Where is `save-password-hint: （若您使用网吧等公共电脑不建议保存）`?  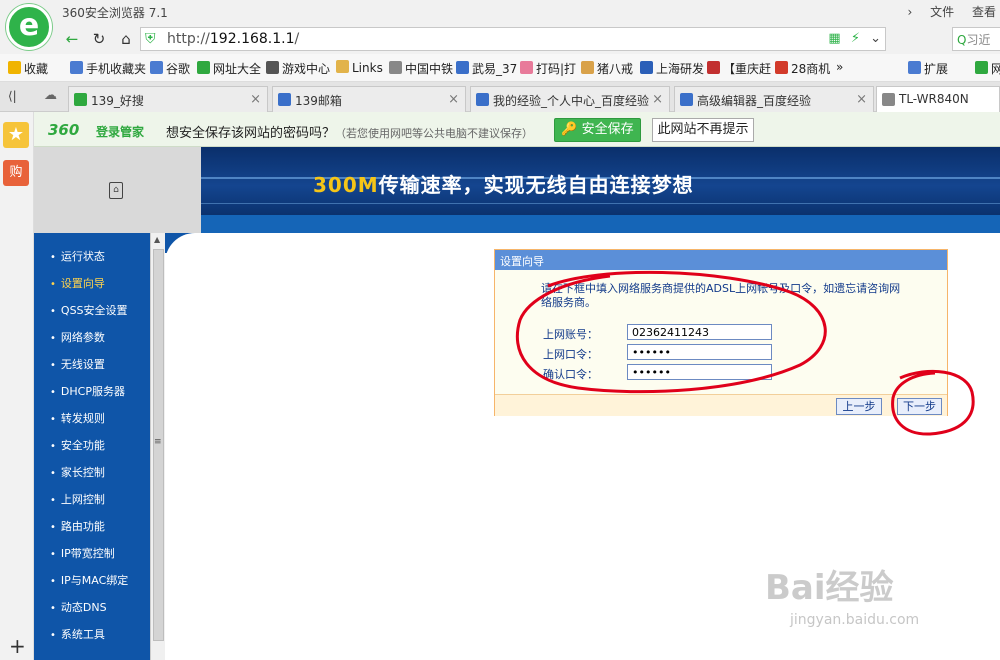
save-password-hint: （若您使用网吧等公共电脑不建议保存） is located at coordinates (434, 133).